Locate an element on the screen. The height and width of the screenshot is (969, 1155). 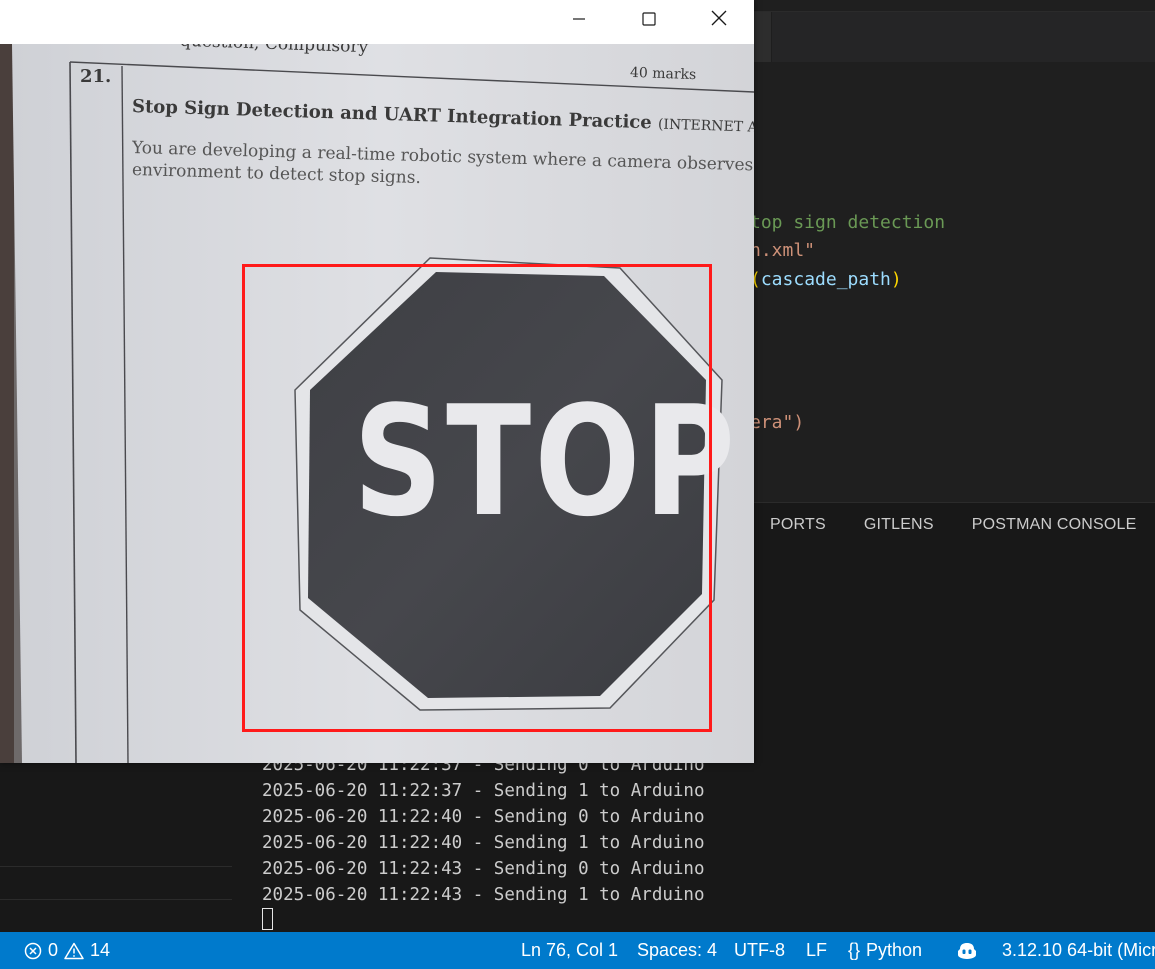
editor-tab-strip is located at coordinates (954, 37).